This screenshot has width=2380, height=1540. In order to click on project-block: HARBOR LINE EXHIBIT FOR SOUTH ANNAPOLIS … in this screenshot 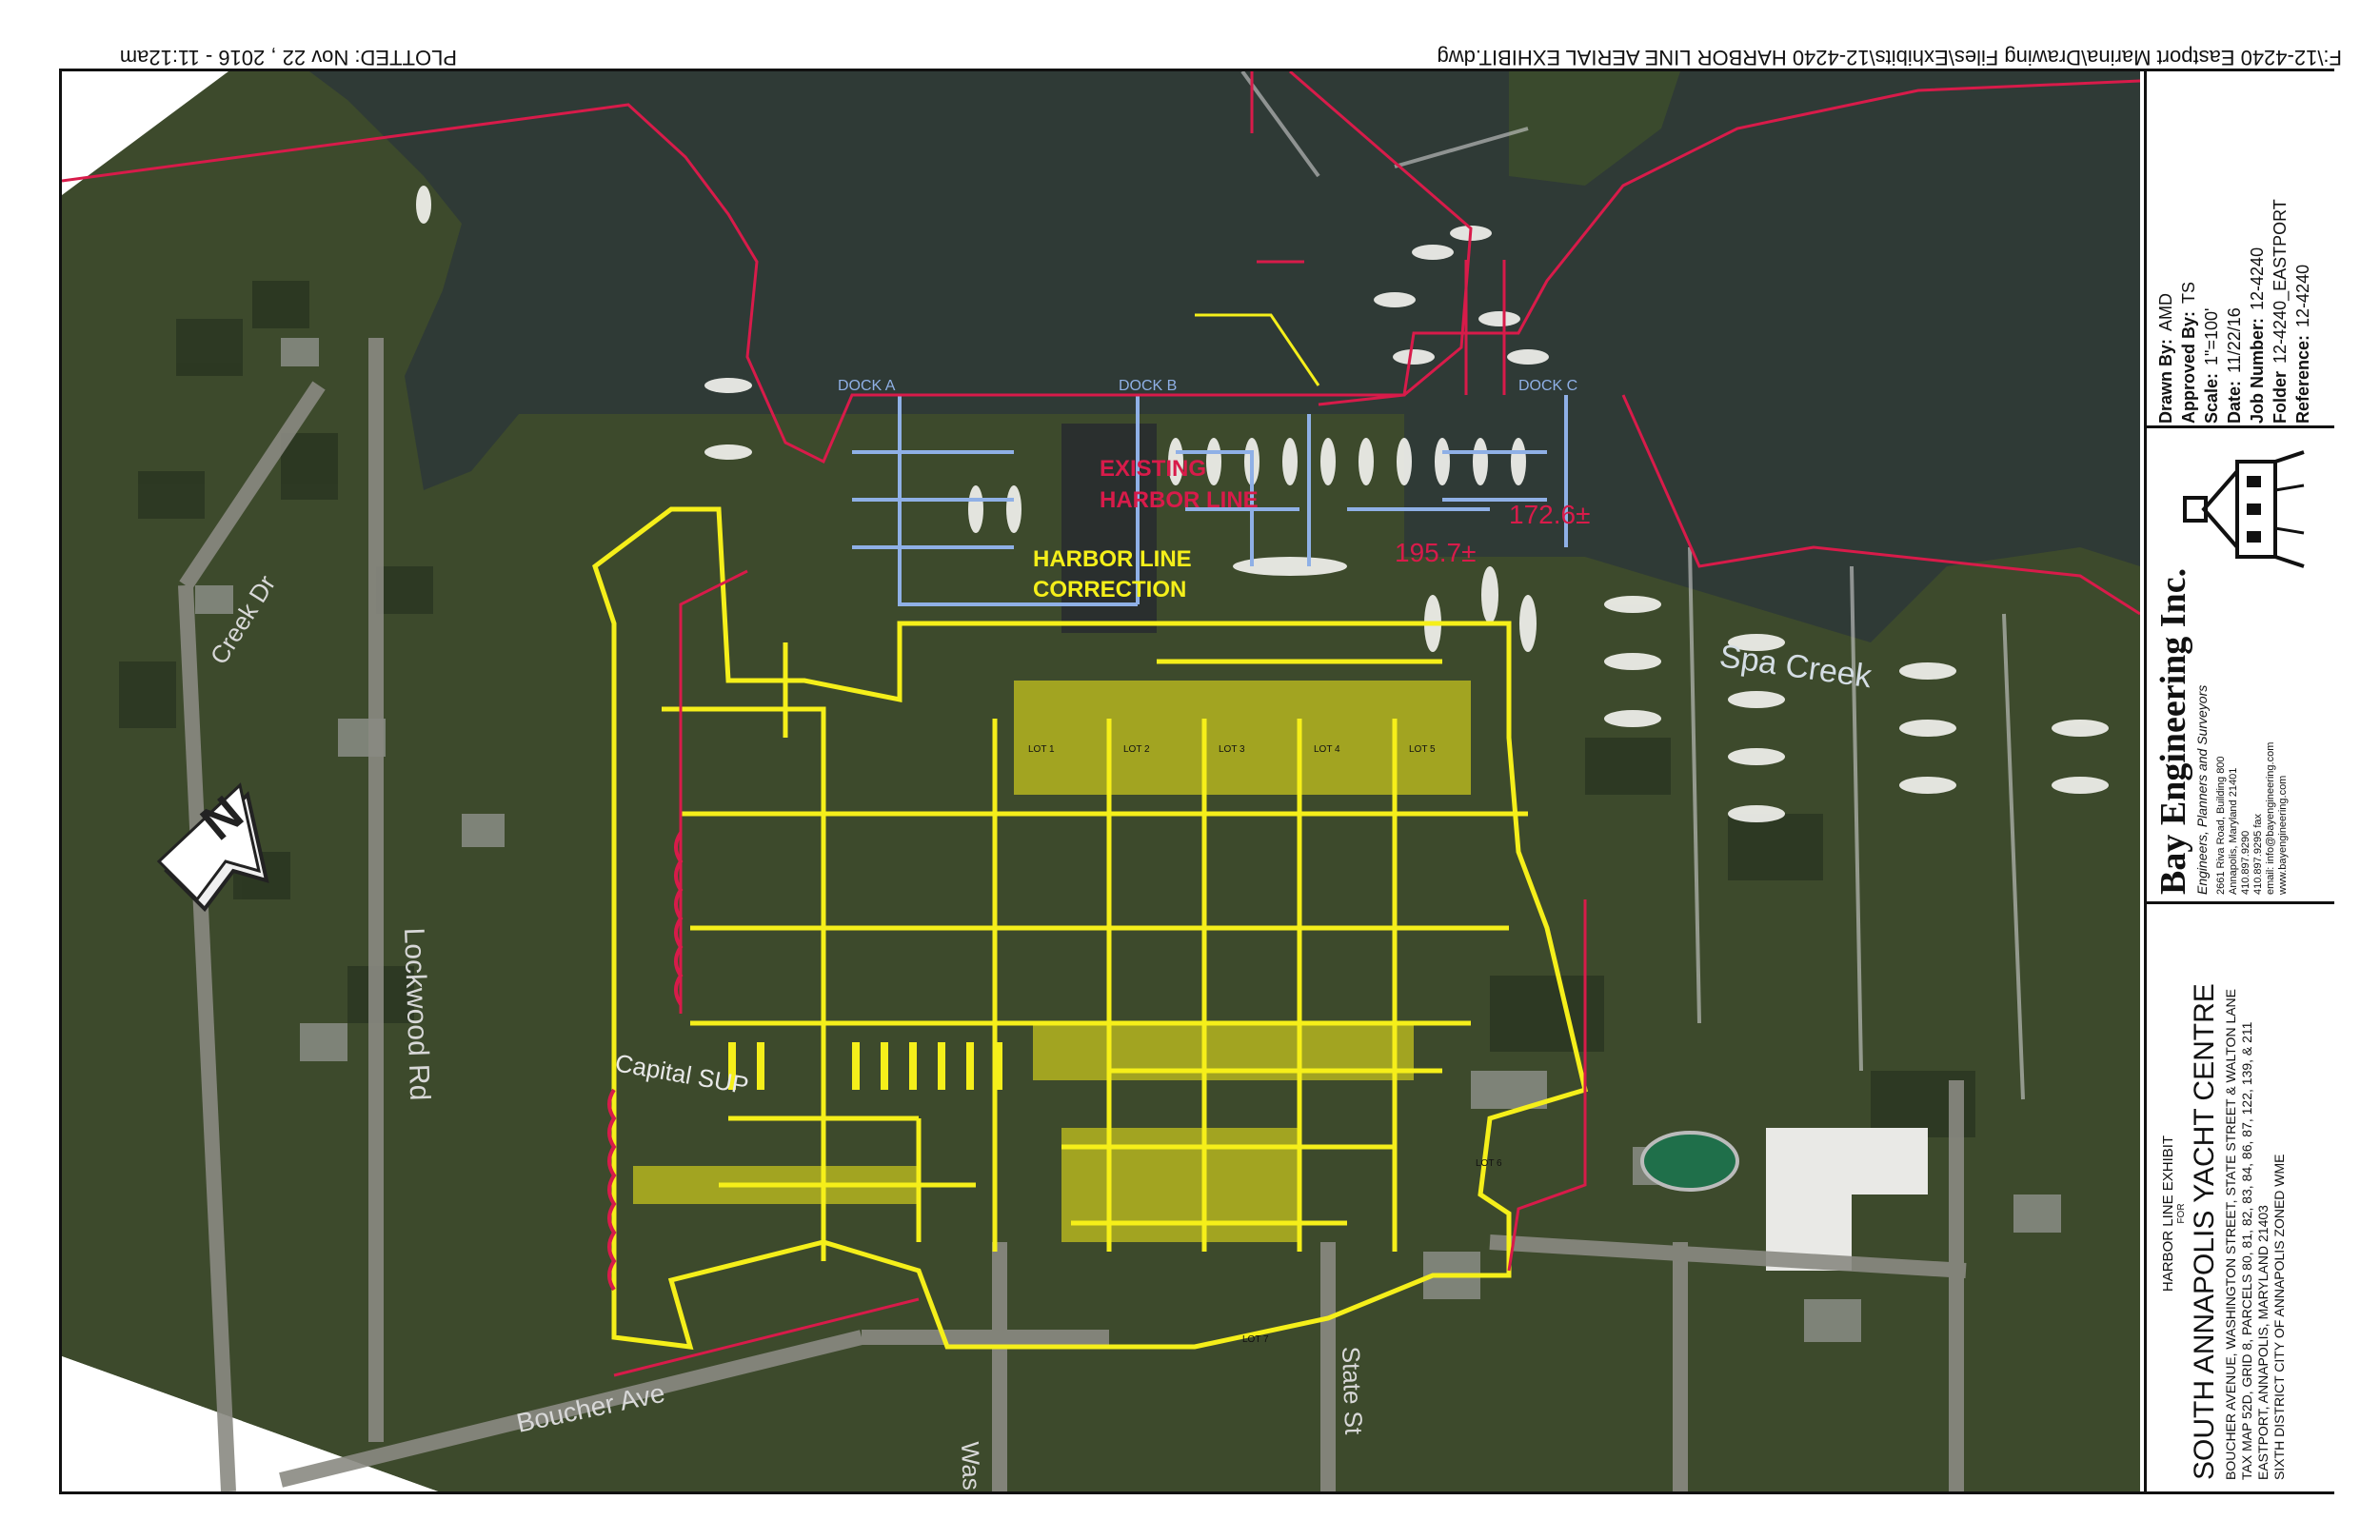, I will do `click(2240, 1197)`.